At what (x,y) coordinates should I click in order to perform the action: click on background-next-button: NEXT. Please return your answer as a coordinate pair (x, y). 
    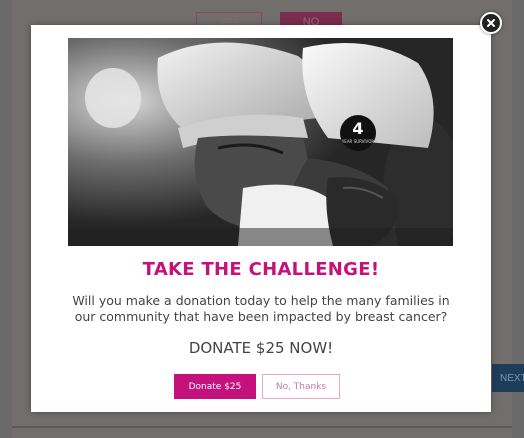
    Looking at the image, I should click on (508, 378).